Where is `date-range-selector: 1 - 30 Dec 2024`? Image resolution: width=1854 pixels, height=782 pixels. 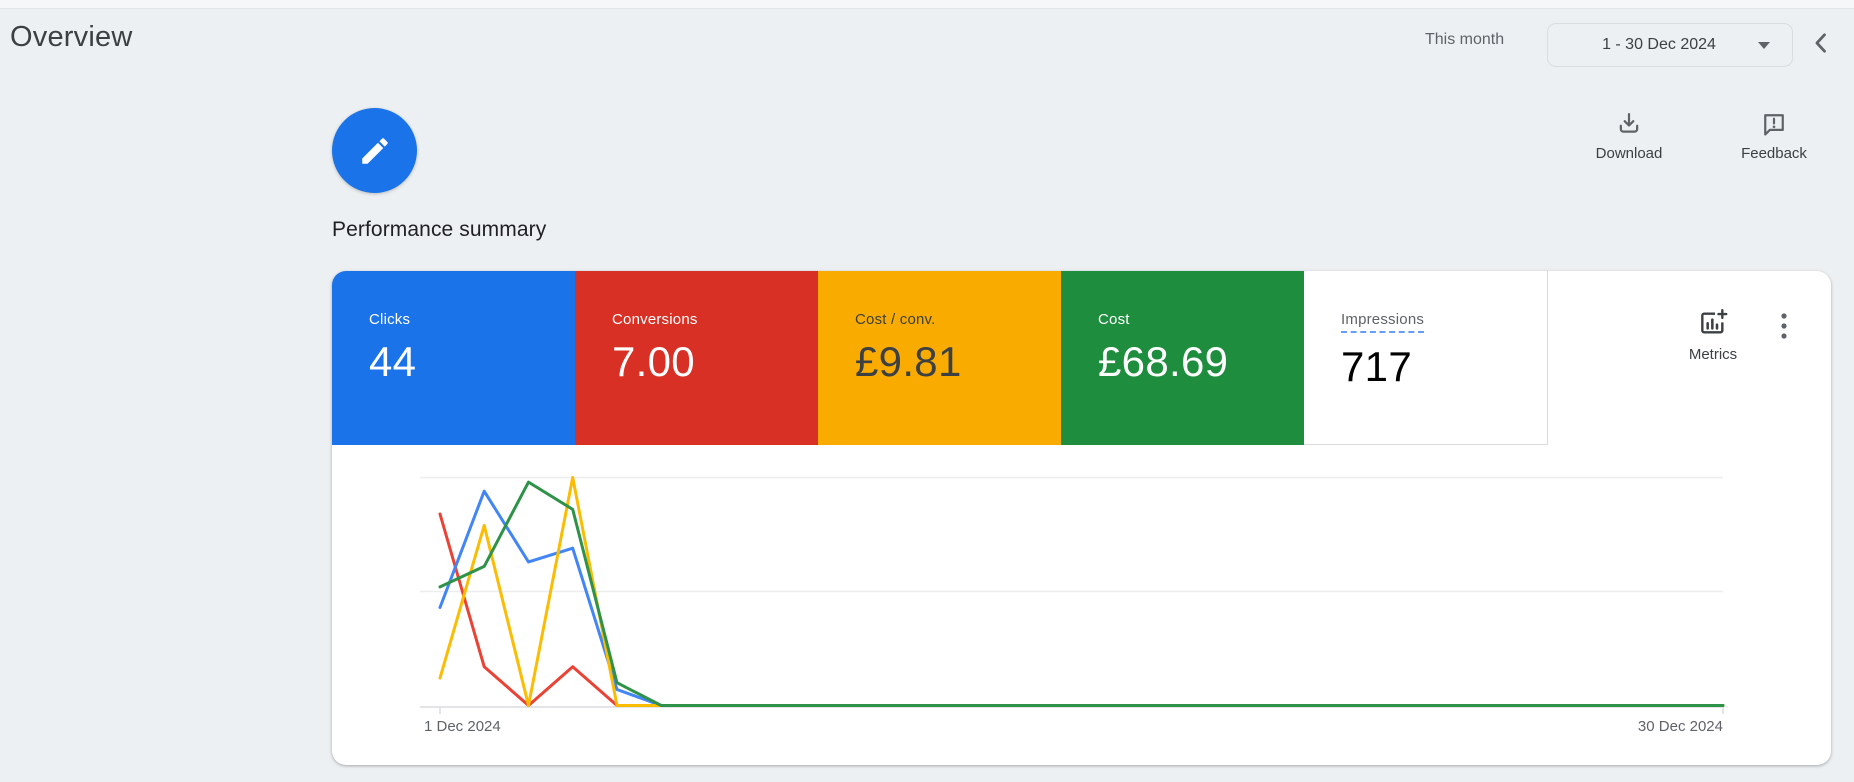
date-range-selector: 1 - 30 Dec 2024 is located at coordinates (1670, 45).